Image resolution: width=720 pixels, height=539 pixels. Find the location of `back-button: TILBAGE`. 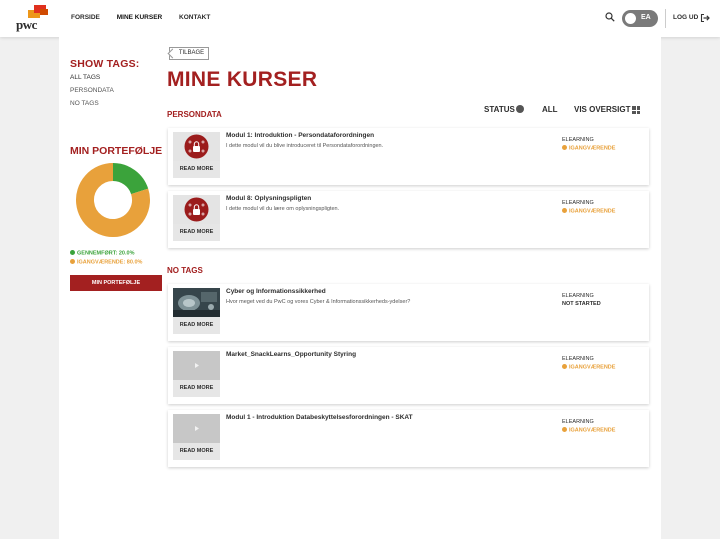

back-button: TILBAGE is located at coordinates (188, 53).